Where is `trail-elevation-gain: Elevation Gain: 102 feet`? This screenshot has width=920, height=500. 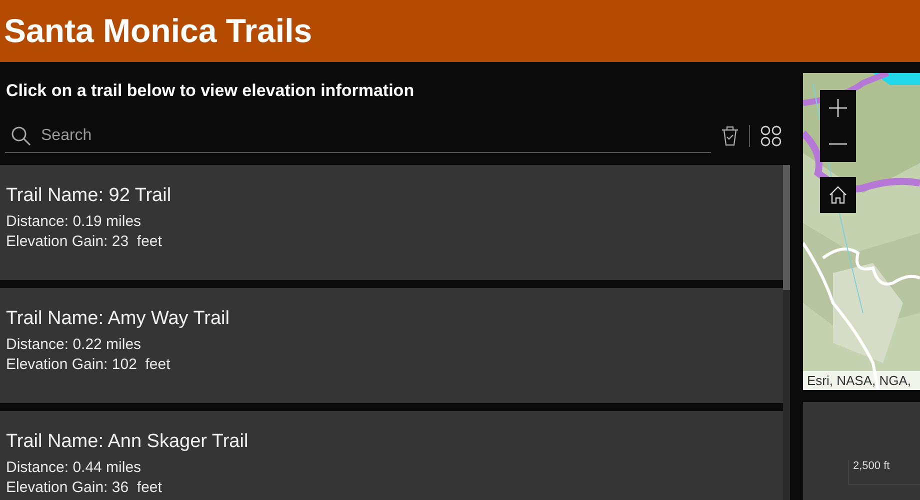
trail-elevation-gain: Elevation Gain: 102 feet is located at coordinates (89, 364).